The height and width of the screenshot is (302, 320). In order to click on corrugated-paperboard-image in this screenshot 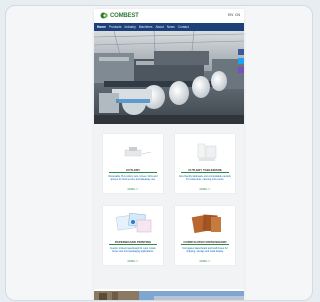, I will do `click(206, 224)`.